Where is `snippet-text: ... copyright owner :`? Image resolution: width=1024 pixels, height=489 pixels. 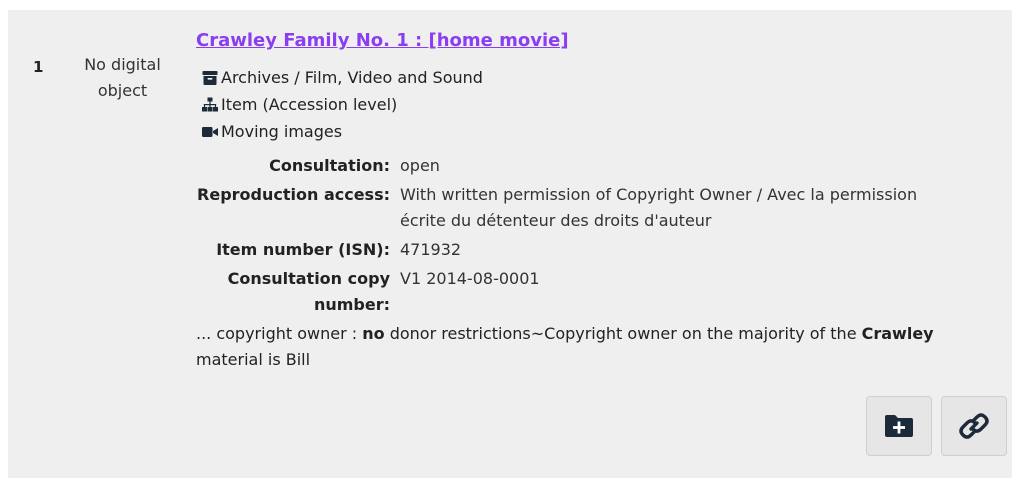 snippet-text: ... copyright owner : is located at coordinates (279, 333).